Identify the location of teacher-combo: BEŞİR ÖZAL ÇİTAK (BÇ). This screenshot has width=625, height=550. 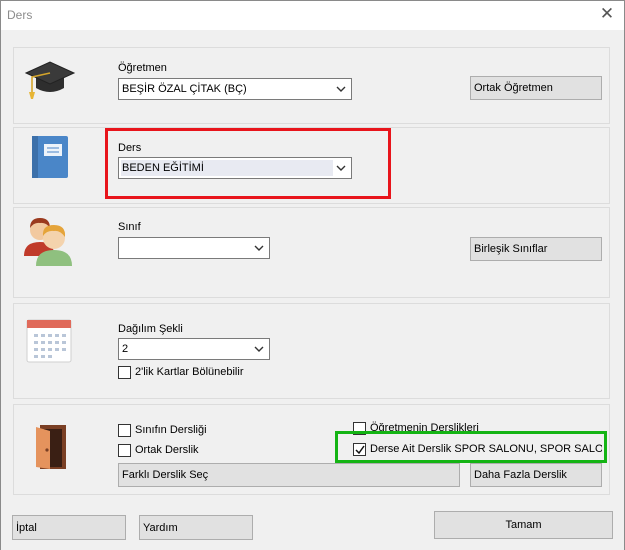
(235, 89).